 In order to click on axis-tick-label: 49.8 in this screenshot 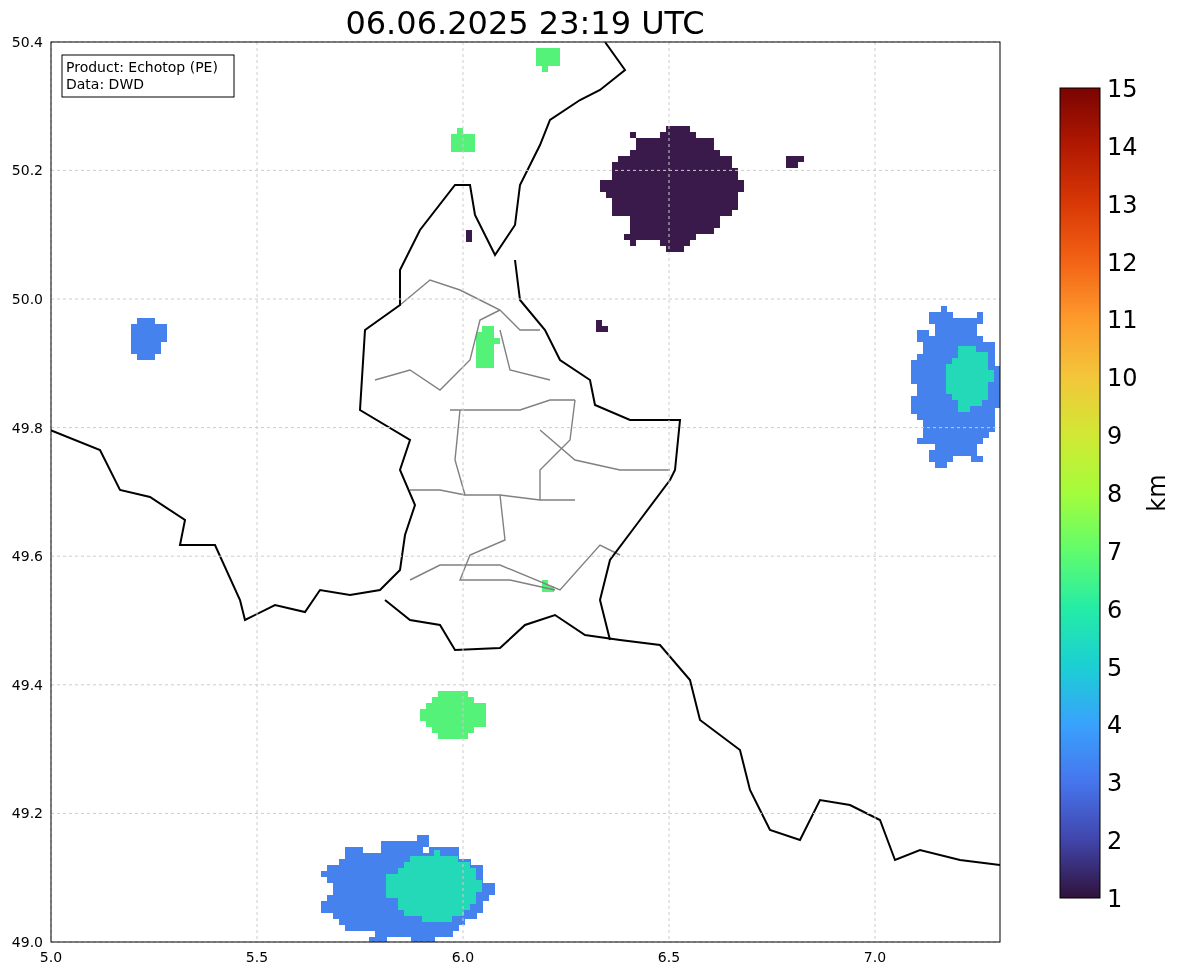, I will do `click(27, 427)`.